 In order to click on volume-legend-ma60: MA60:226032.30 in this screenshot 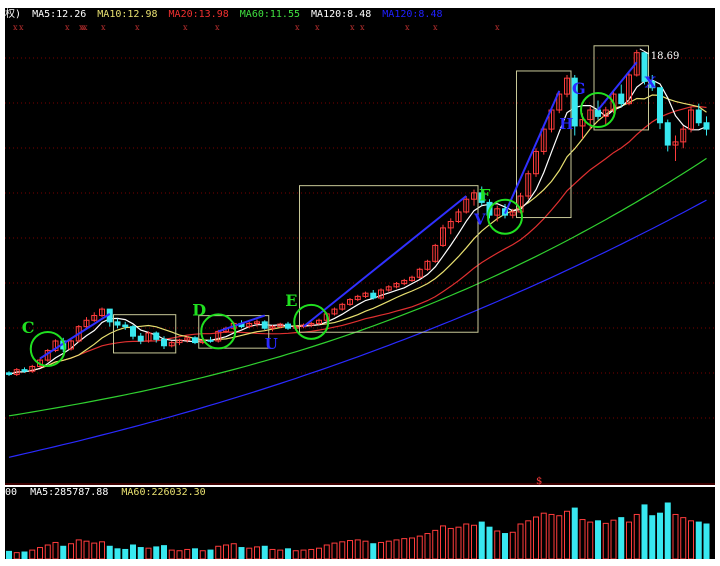, I will do `click(163, 492)`.